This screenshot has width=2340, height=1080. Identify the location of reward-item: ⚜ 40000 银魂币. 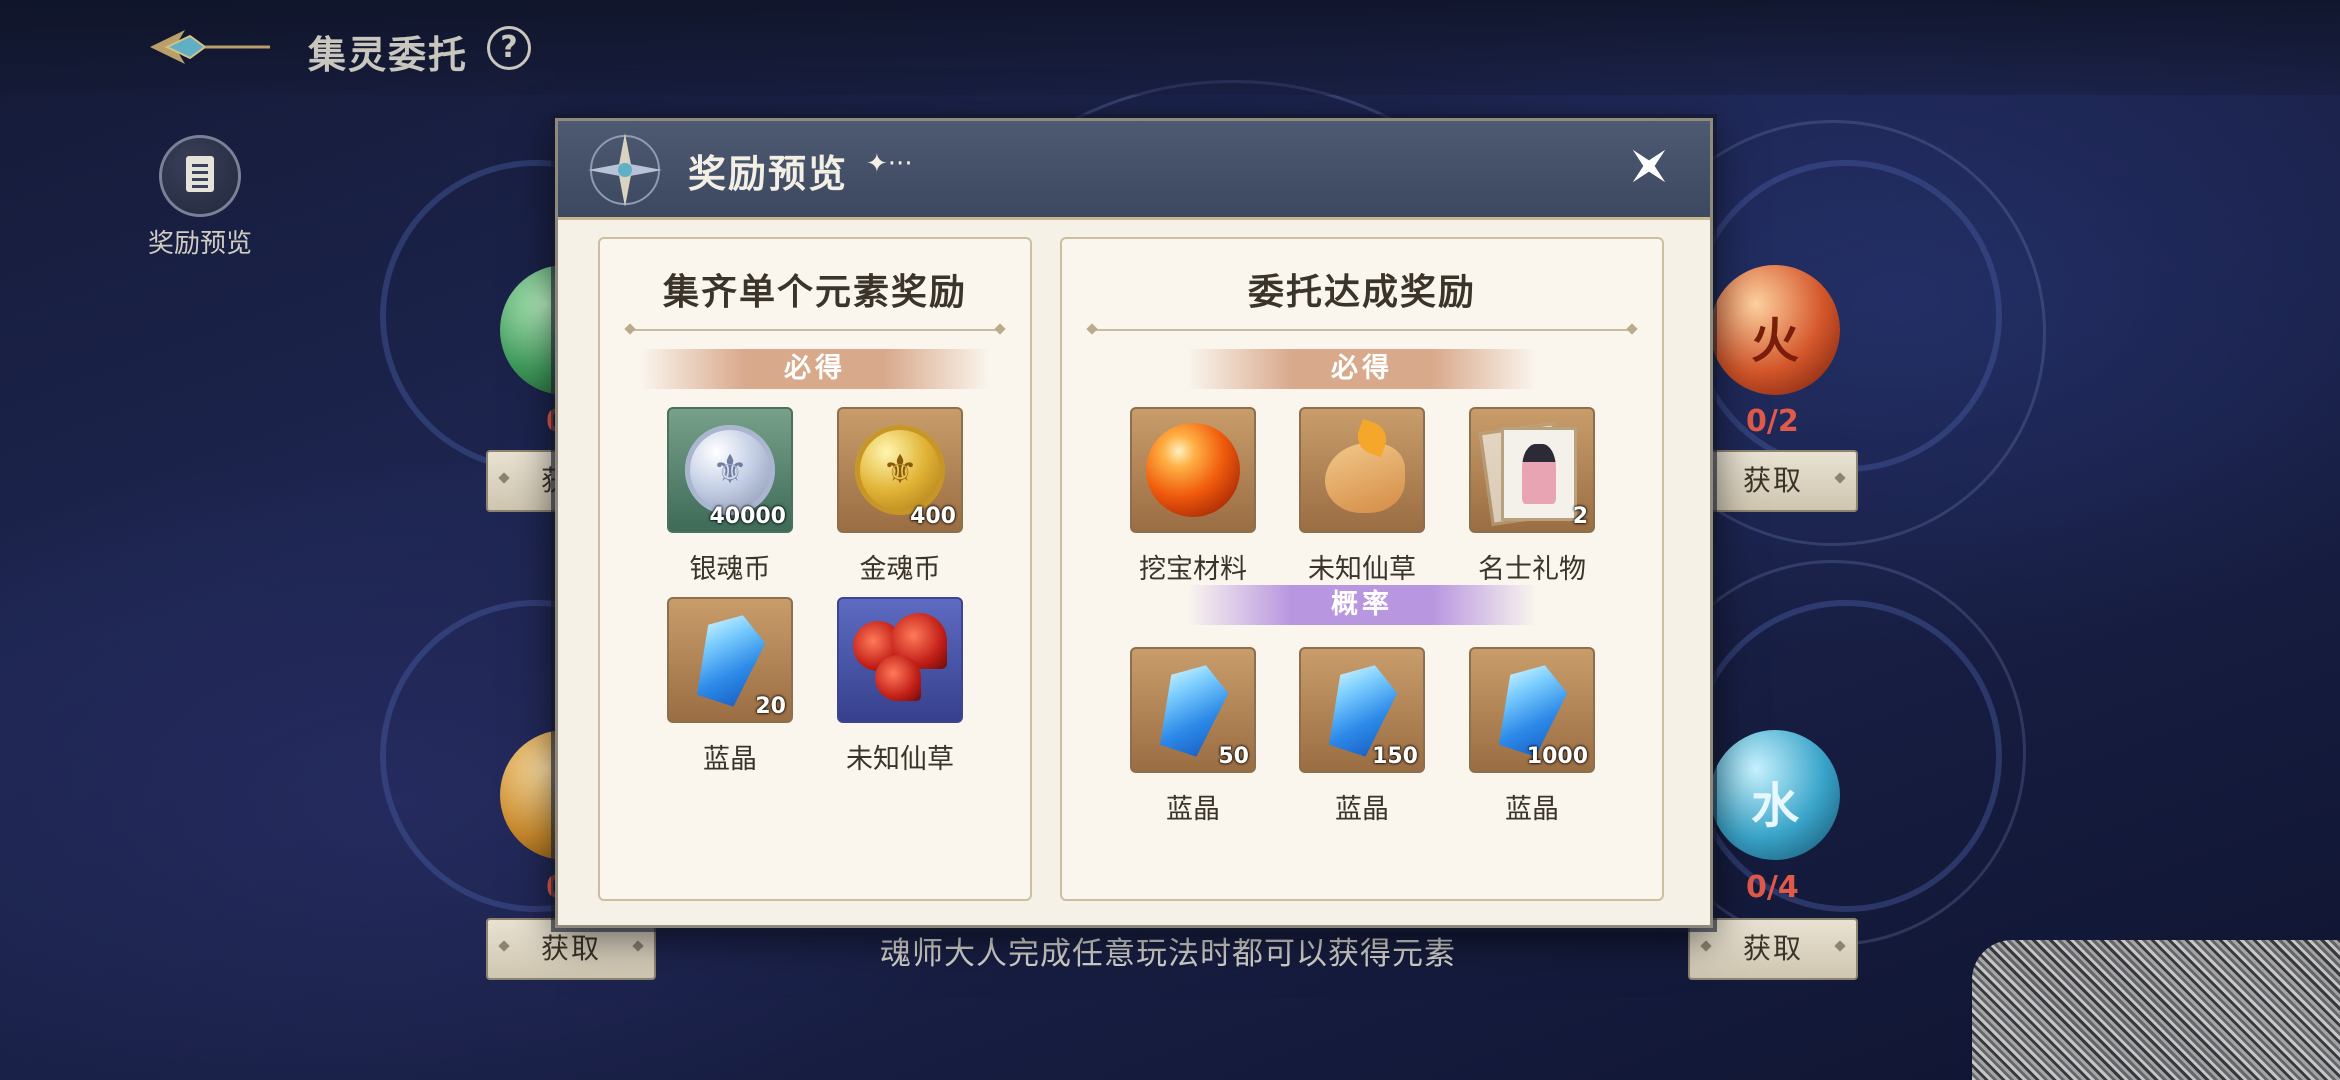
(730, 496).